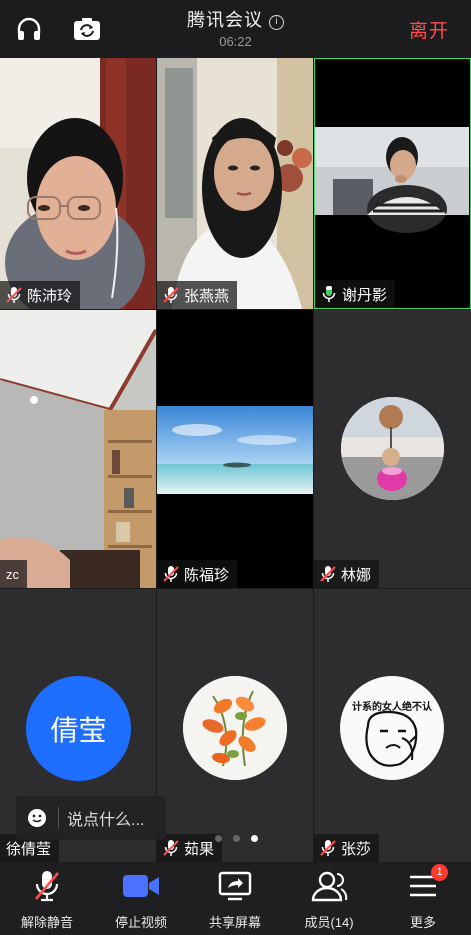 Image resolution: width=471 pixels, height=935 pixels. I want to click on participant-name-tag: 茹果, so click(190, 848).